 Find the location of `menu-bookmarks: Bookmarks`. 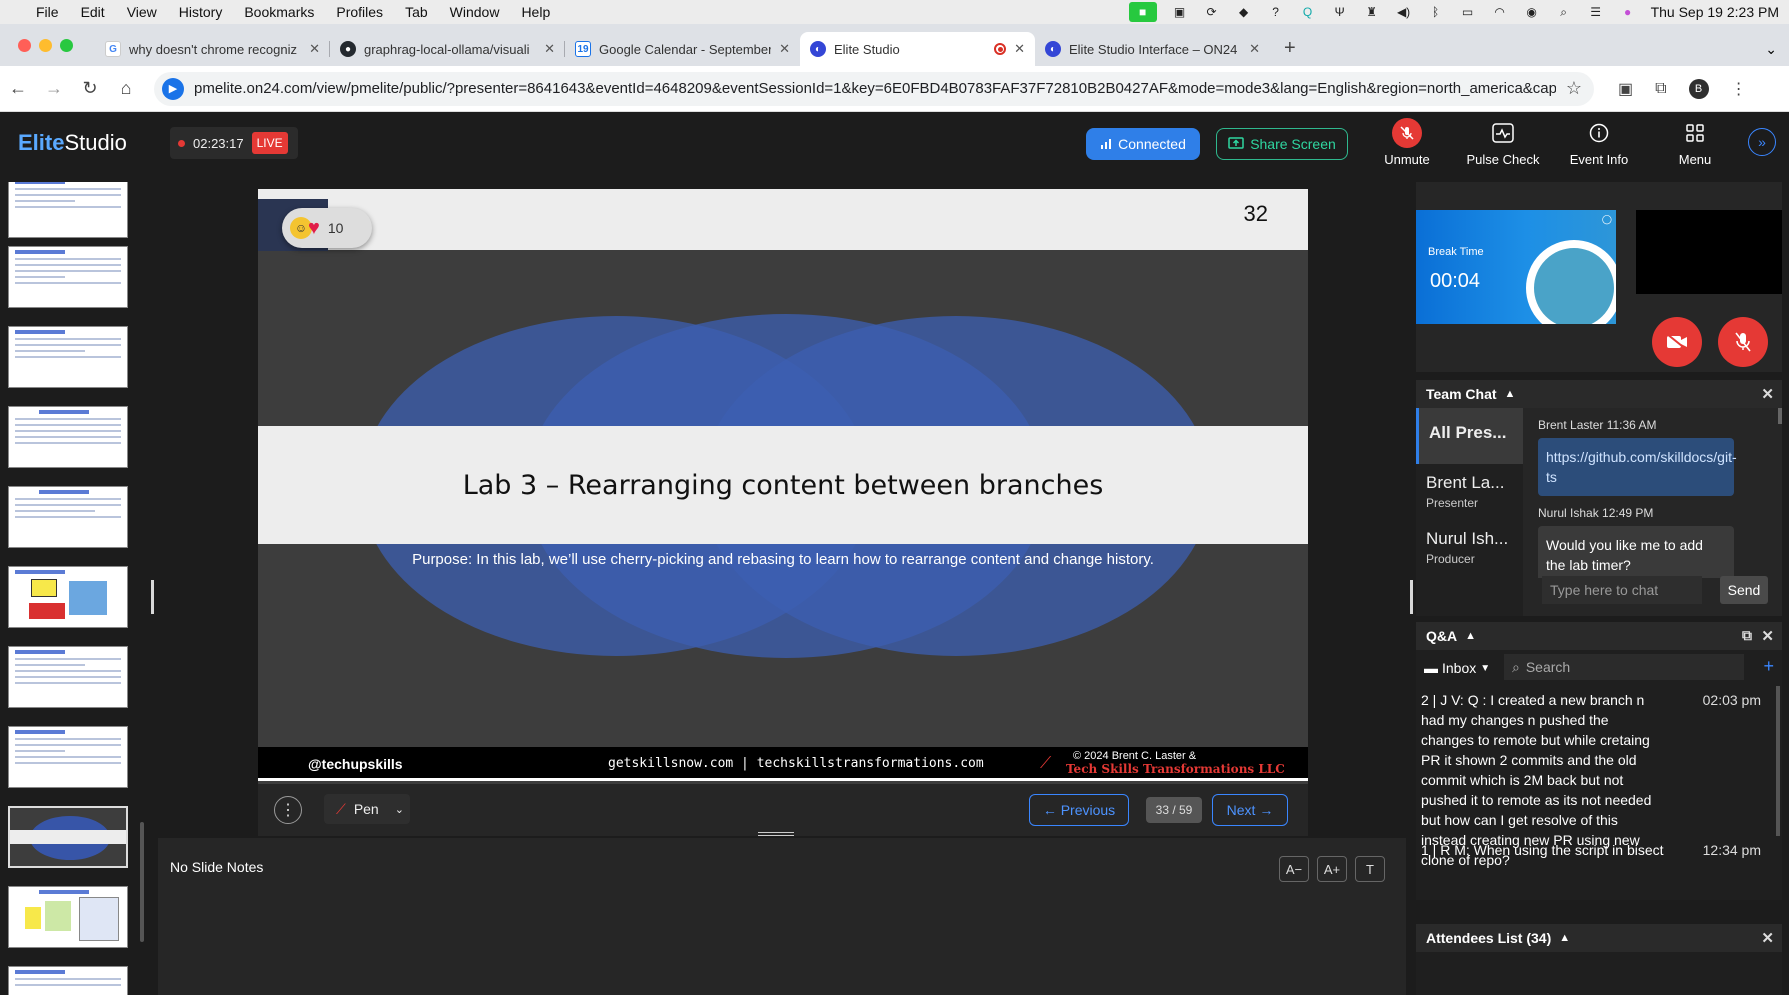

menu-bookmarks: Bookmarks is located at coordinates (279, 12).